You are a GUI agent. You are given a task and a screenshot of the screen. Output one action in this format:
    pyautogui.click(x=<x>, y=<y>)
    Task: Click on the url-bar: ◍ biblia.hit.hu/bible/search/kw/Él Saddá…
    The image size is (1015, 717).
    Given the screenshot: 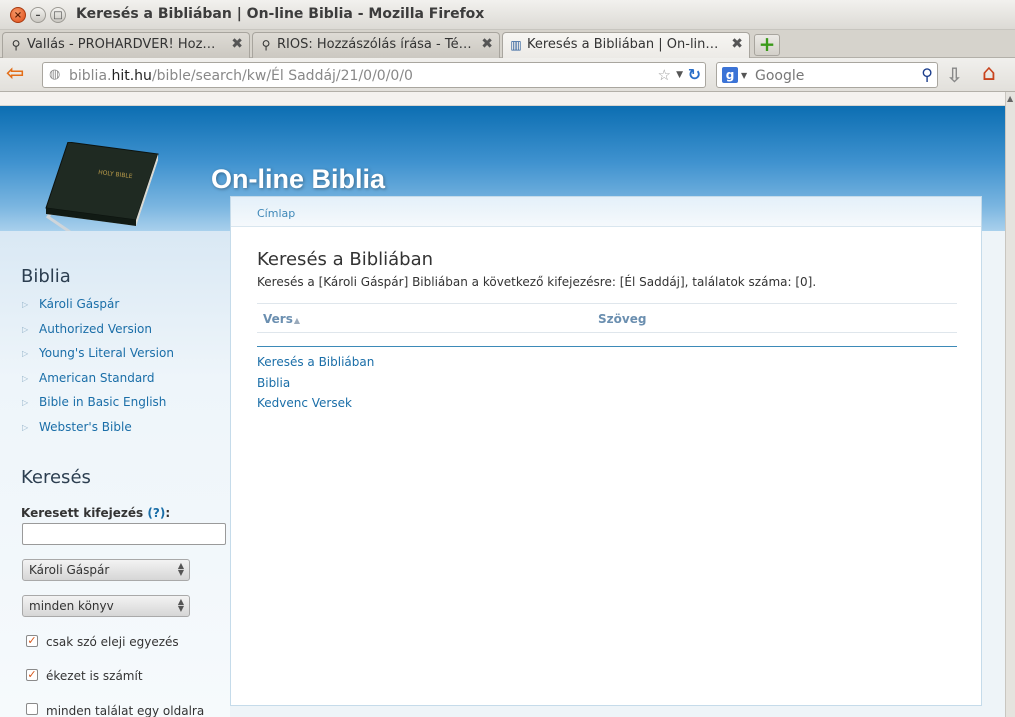 What is the action you would take?
    pyautogui.click(x=374, y=75)
    